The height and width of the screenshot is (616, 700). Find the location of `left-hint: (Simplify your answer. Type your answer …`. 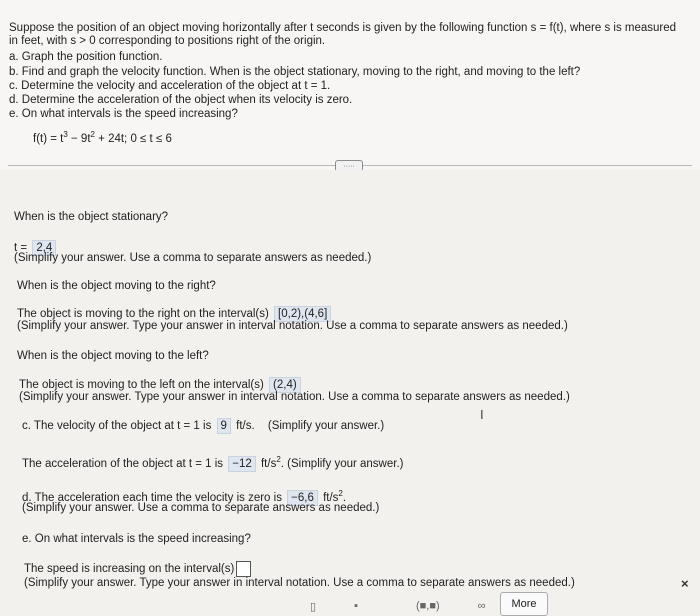

left-hint: (Simplify your answer. Type your answer … is located at coordinates (294, 397).